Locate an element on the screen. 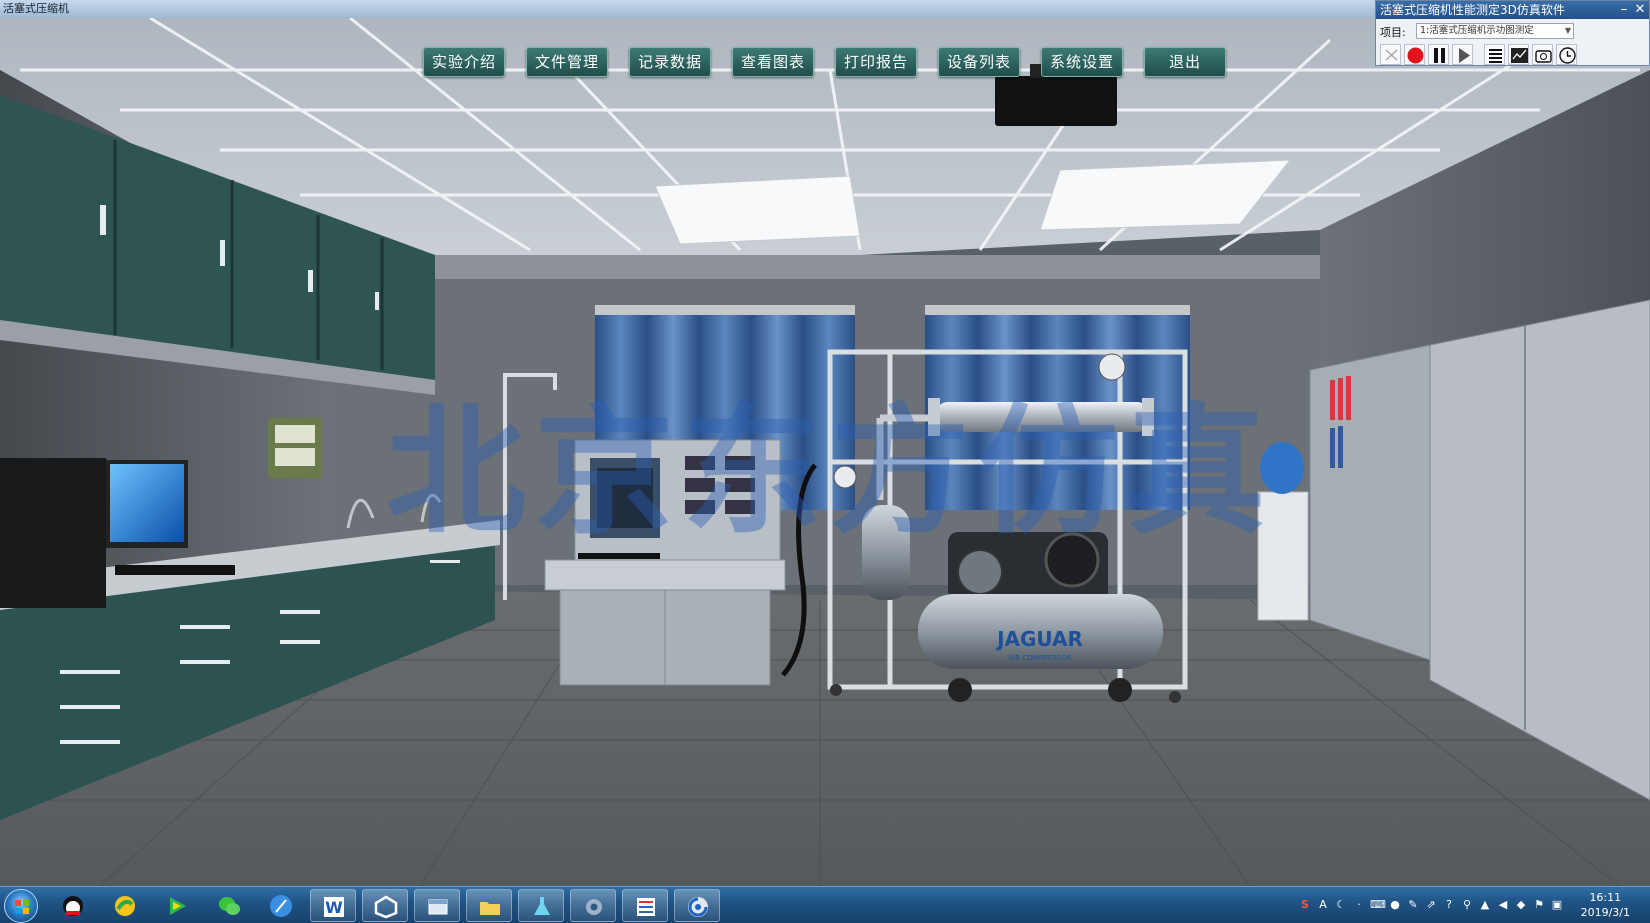 This screenshot has height=923, width=1650. taskbar-app-settings is located at coordinates (593, 905).